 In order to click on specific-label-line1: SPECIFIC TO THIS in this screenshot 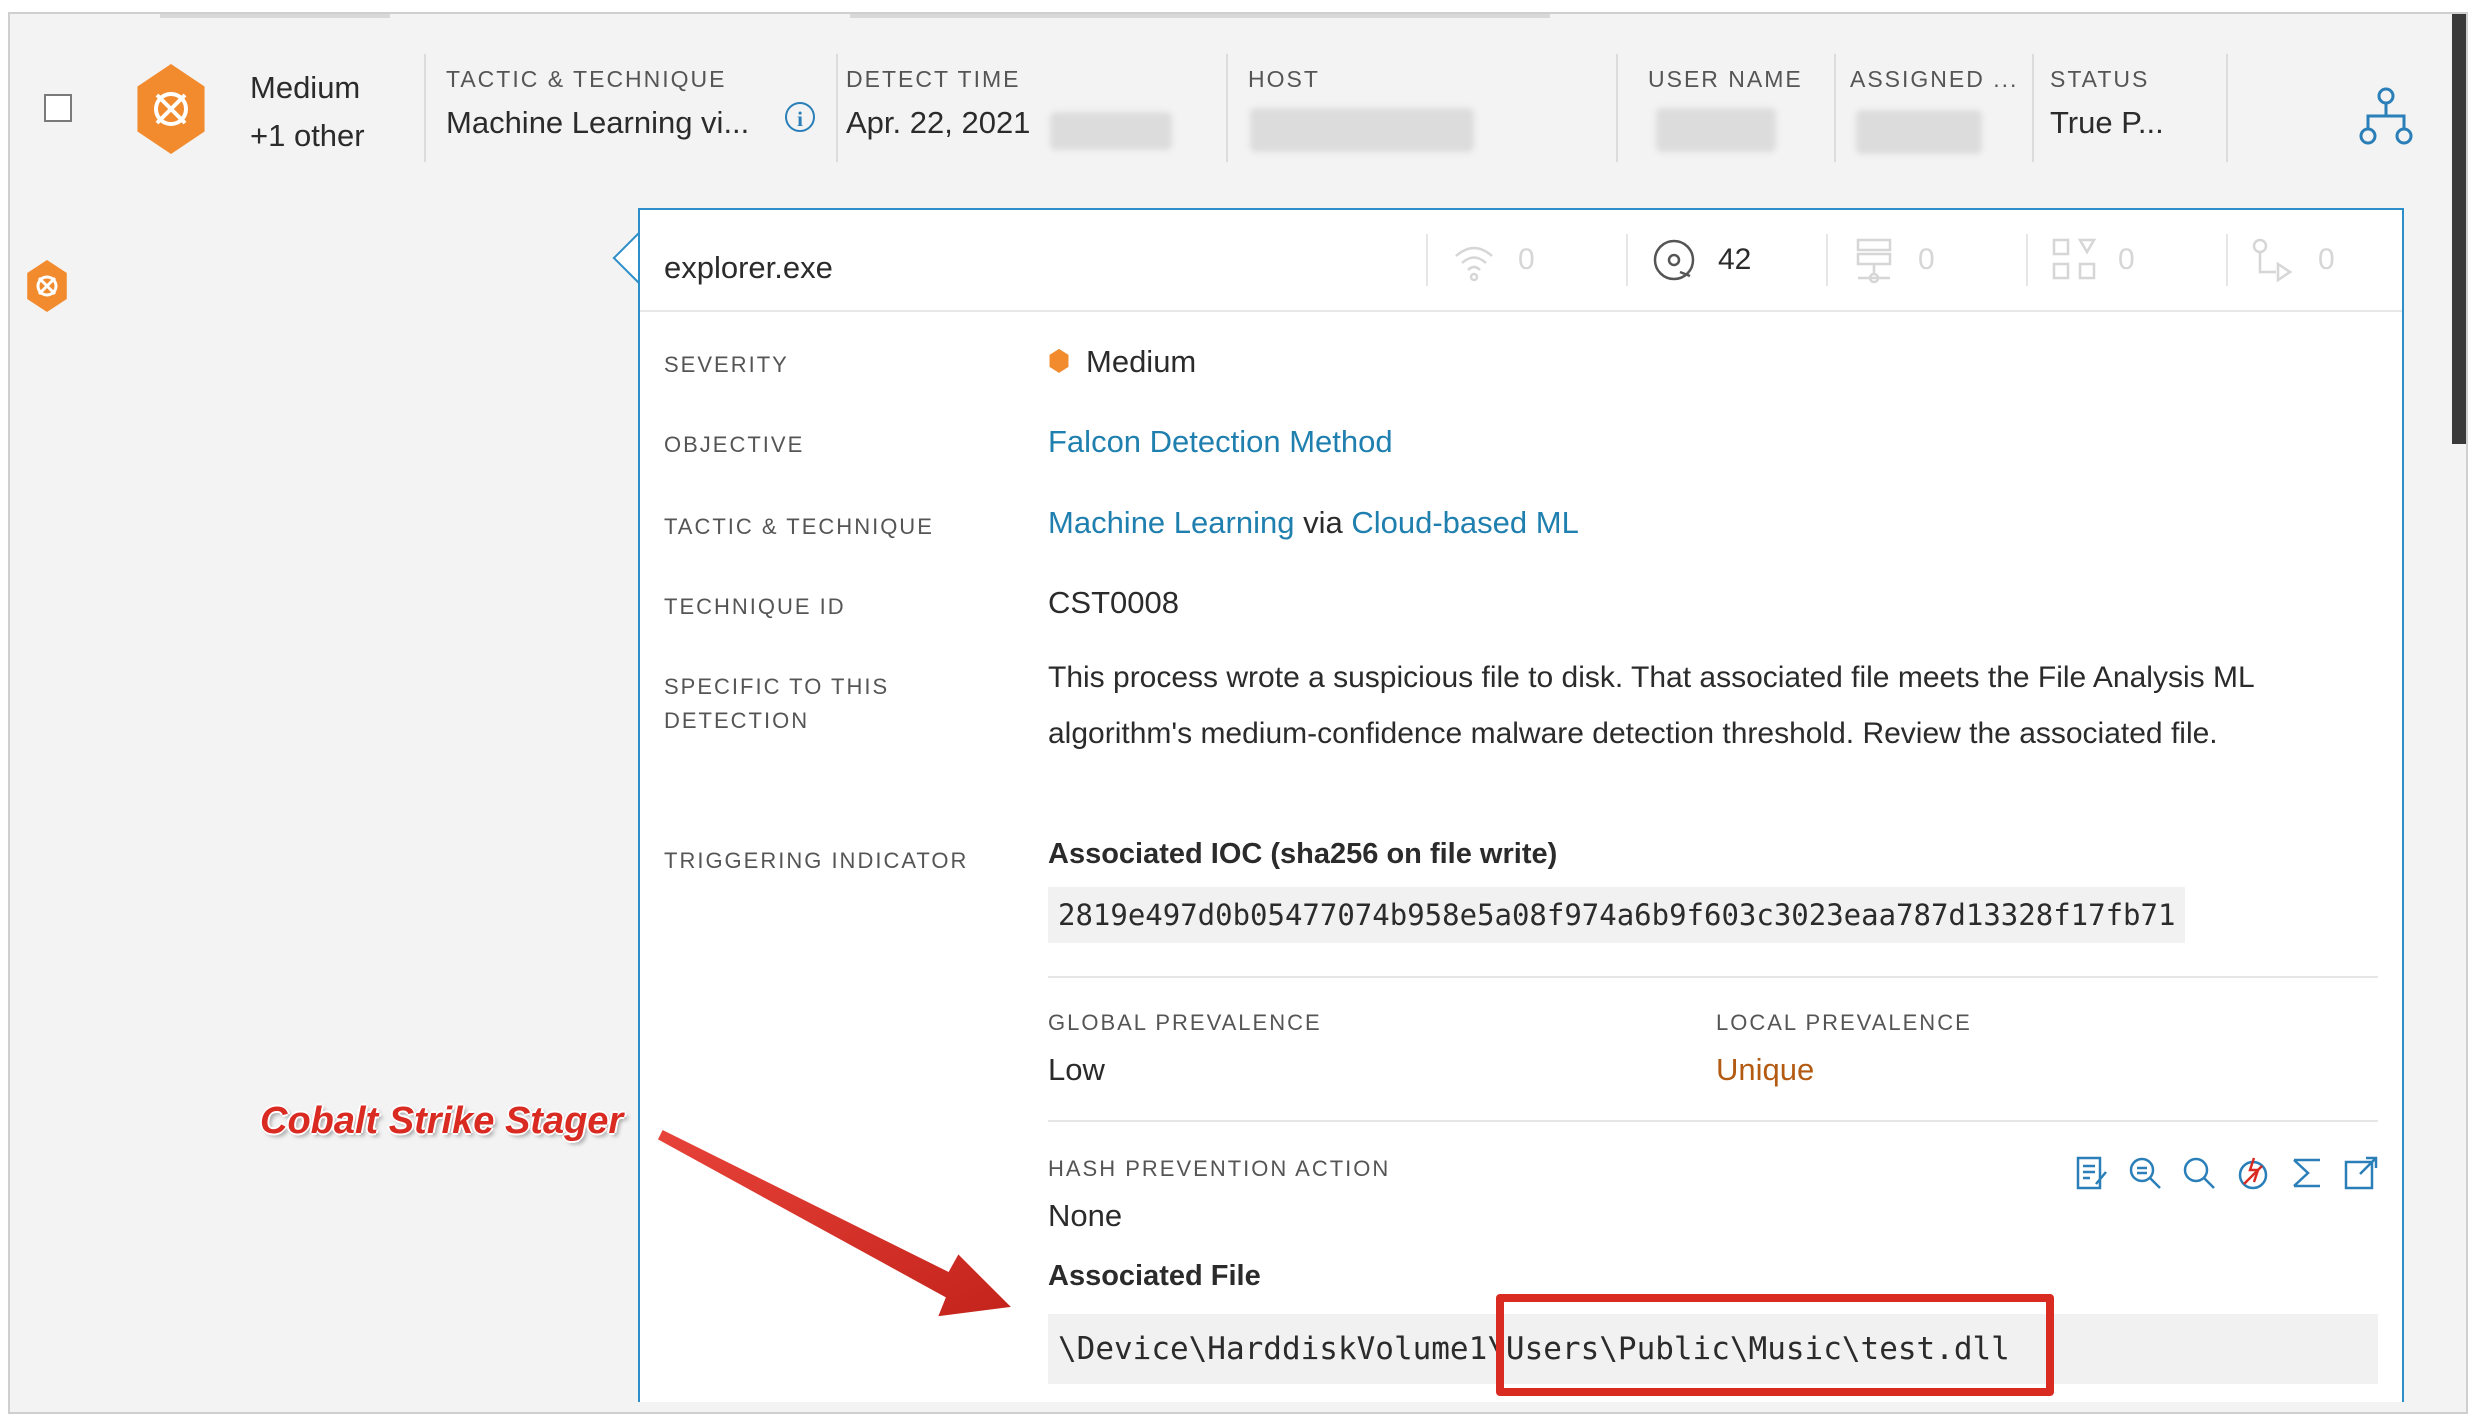, I will do `click(777, 686)`.